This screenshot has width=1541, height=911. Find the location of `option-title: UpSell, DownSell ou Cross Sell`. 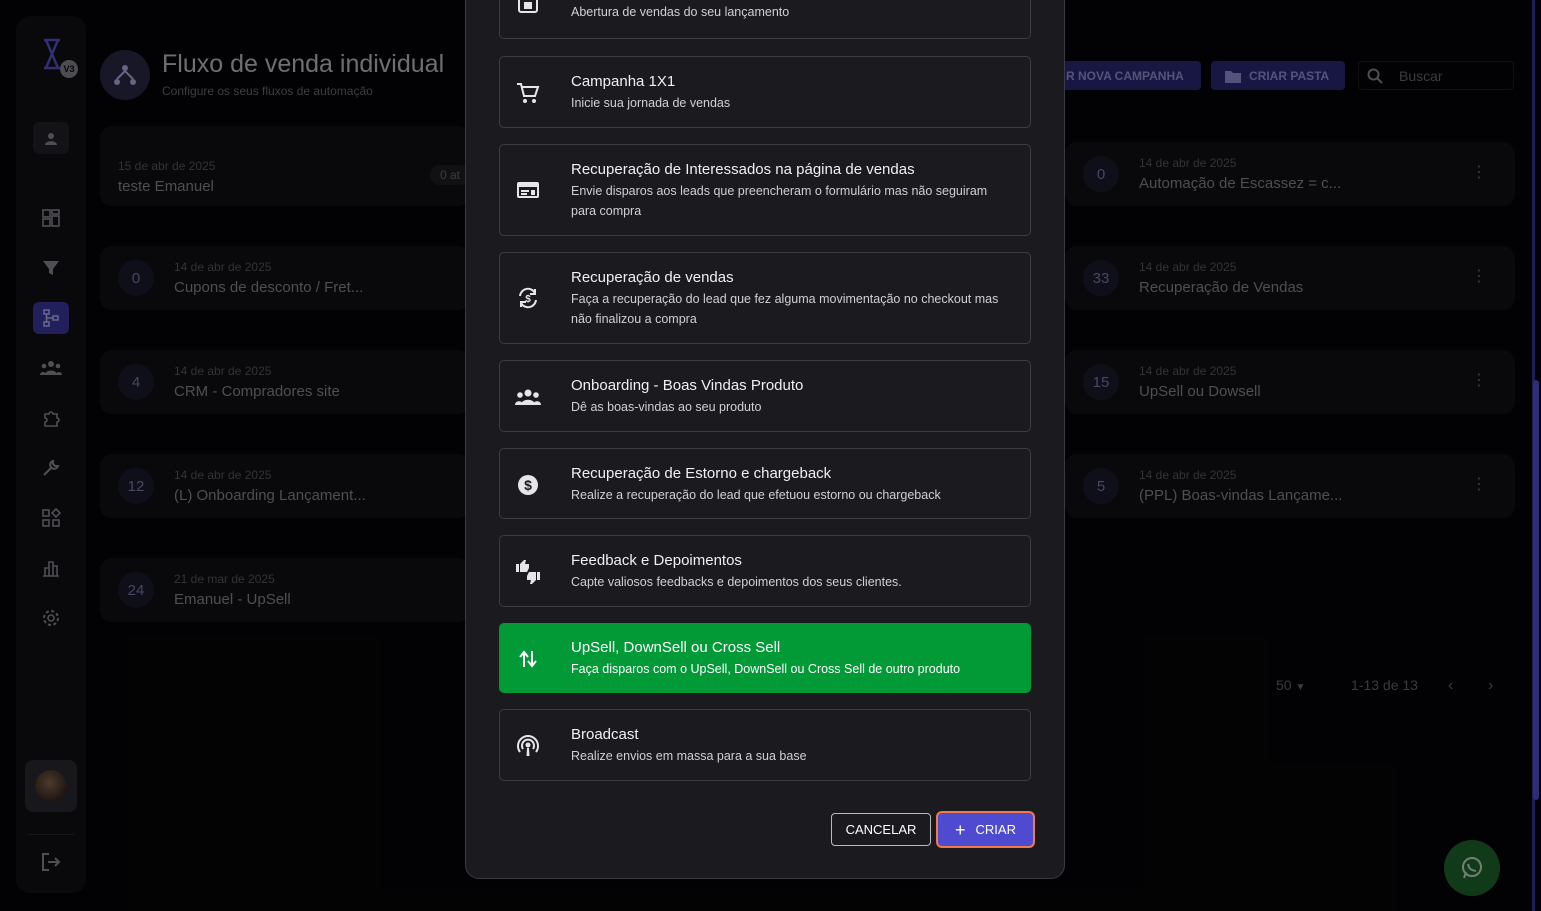

option-title: UpSell, DownSell ou Cross Sell is located at coordinates (676, 647).